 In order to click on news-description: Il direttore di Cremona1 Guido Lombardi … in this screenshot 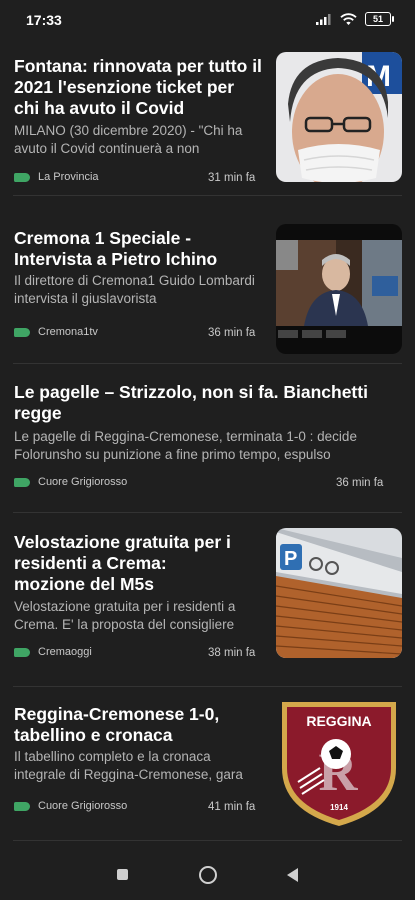, I will do `click(134, 289)`.